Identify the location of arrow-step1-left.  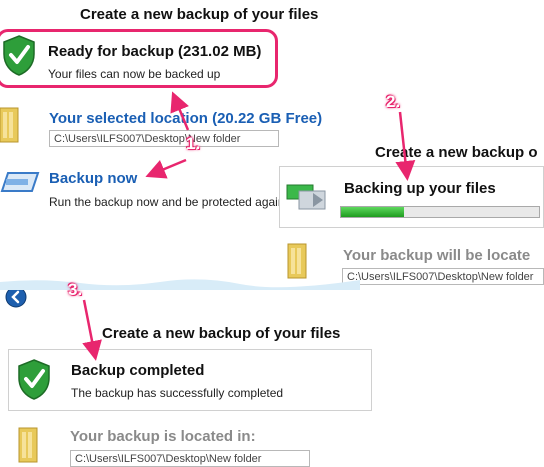
(166, 168).